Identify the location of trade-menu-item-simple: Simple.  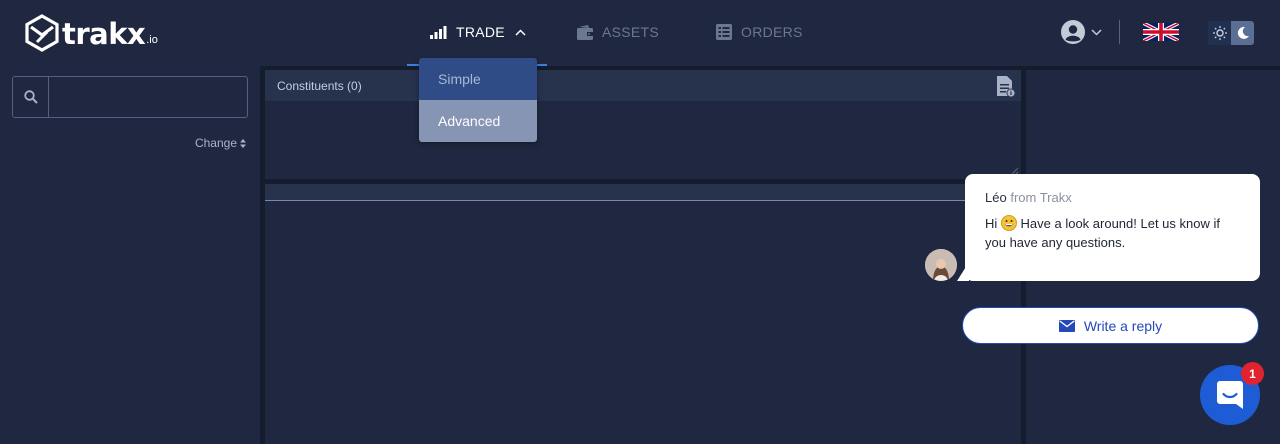
(478, 79).